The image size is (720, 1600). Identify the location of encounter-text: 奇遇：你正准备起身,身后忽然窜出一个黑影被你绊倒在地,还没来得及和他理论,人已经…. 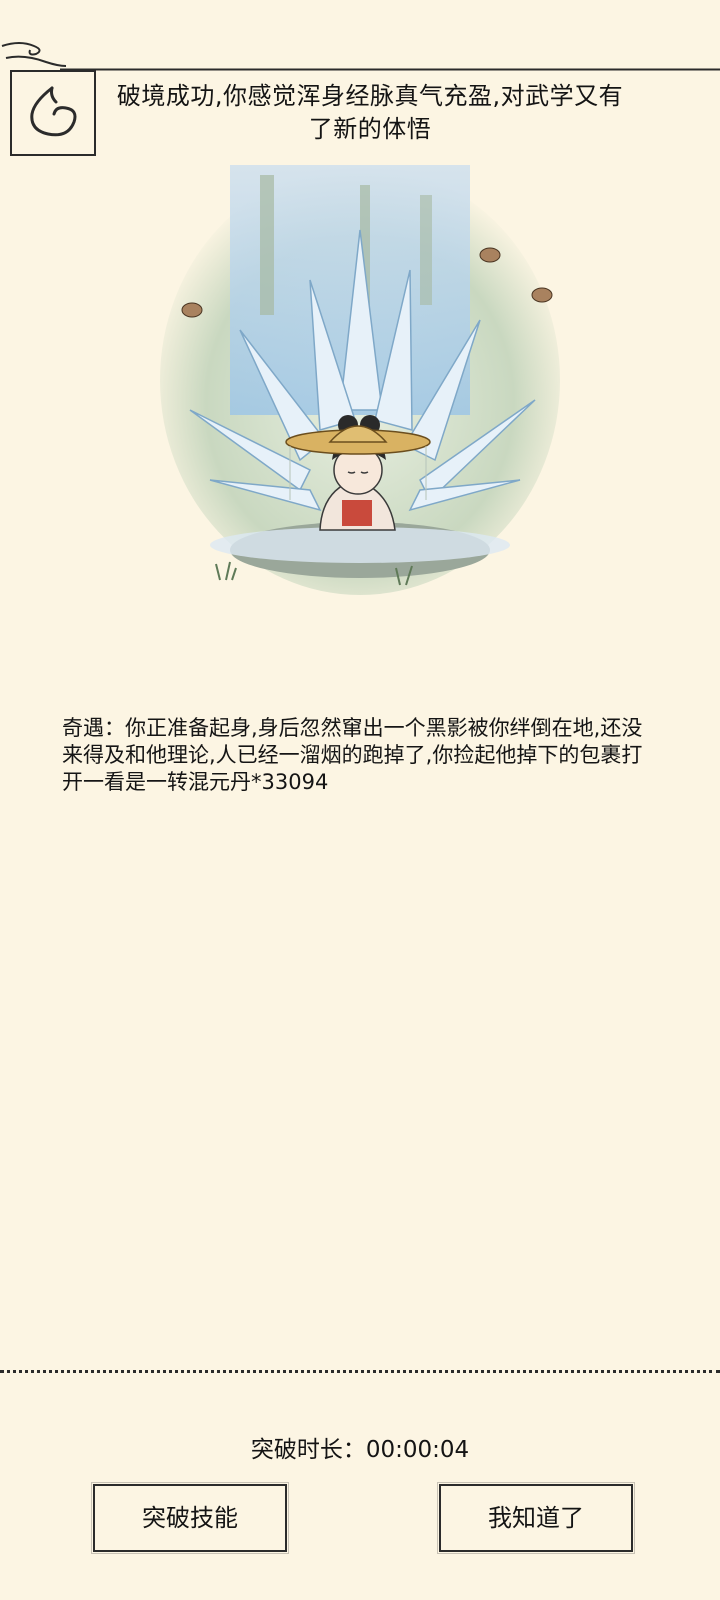
(352, 755).